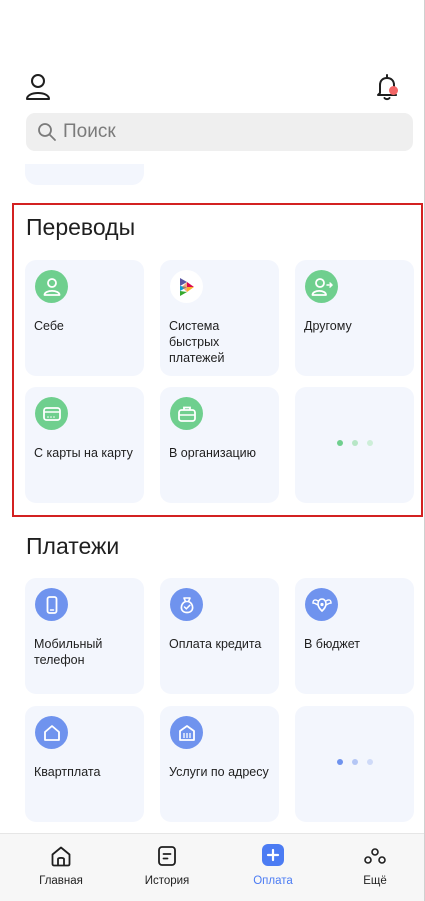 Image resolution: width=425 pixels, height=901 pixels. What do you see at coordinates (197, 342) in the screenshot?
I see `tile-label: Система быстрых платежей` at bounding box center [197, 342].